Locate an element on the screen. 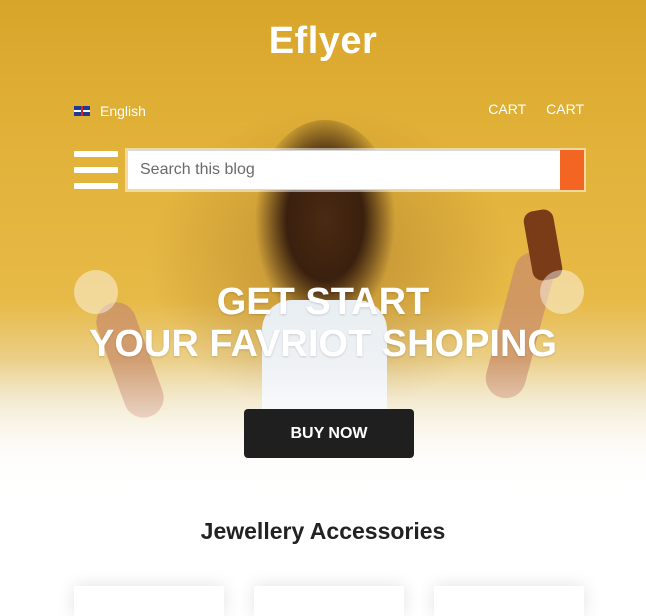 Image resolution: width=646 pixels, height=616 pixels. search-bar is located at coordinates (355, 170).